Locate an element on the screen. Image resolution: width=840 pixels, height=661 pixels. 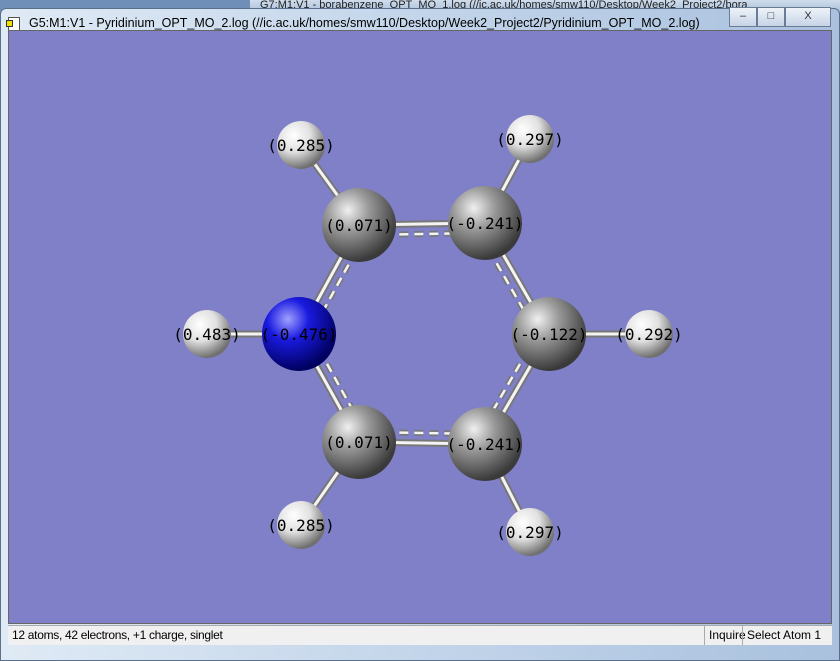
atom-H: (0.483) is located at coordinates (207, 334).